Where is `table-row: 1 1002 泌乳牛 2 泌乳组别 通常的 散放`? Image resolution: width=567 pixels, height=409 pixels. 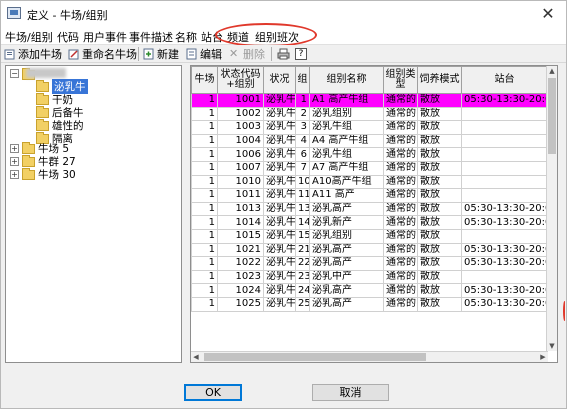
table-row: 1 1002 泌乳牛 2 泌乳组别 通常的 散放 is located at coordinates (369, 114).